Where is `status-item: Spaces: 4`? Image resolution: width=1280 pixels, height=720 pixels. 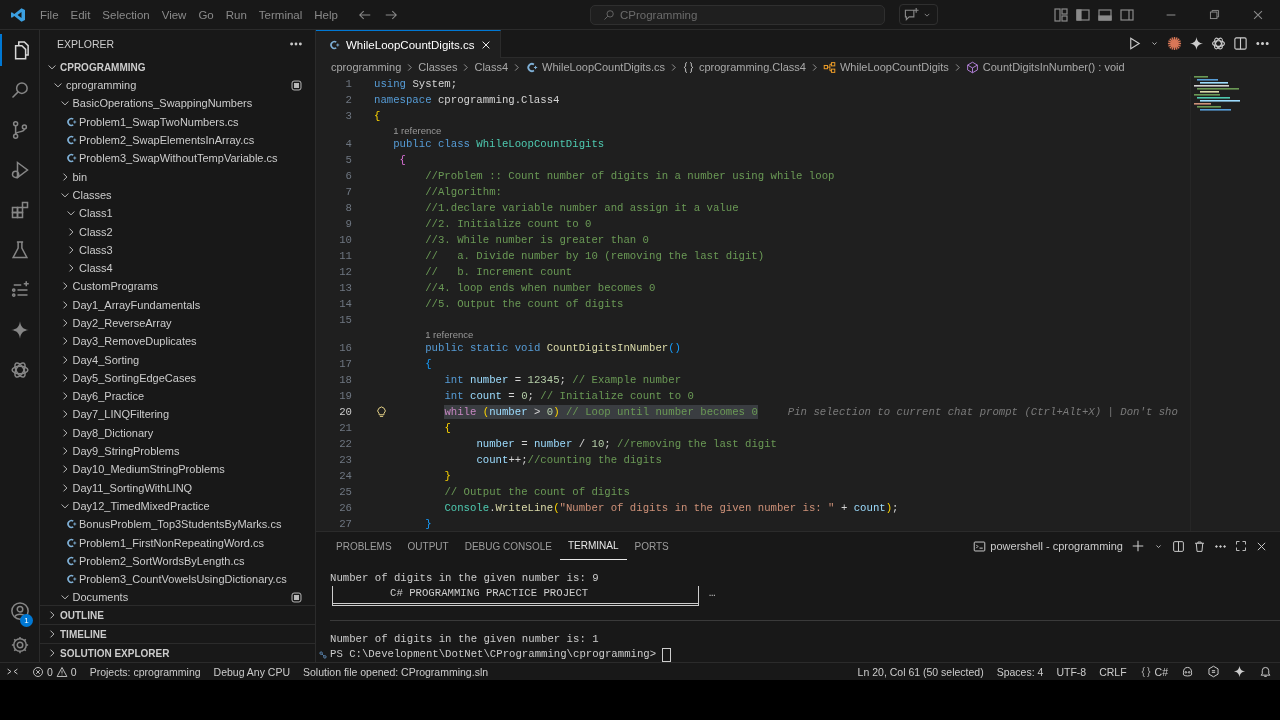
status-item: Spaces: 4 is located at coordinates (1020, 671).